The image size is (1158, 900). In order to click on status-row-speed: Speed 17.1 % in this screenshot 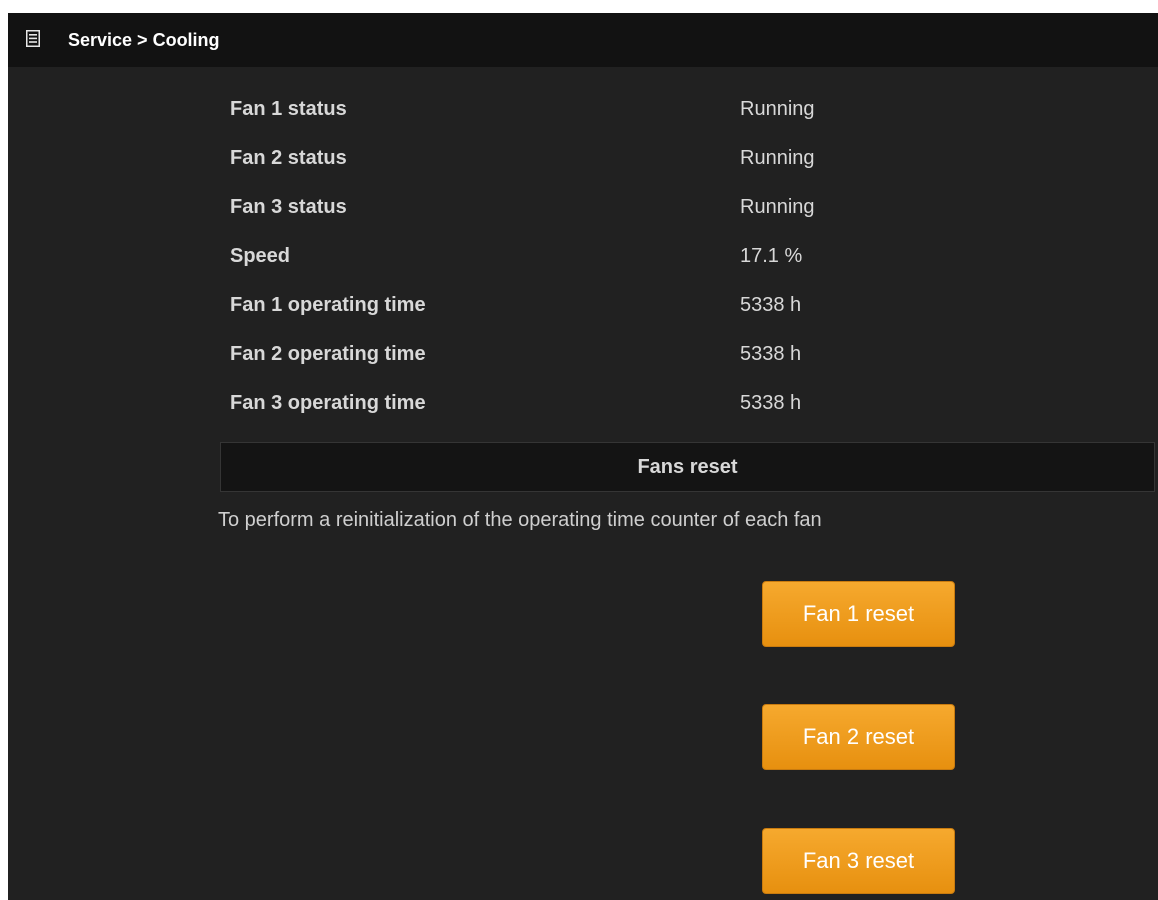, I will do `click(580, 264)`.